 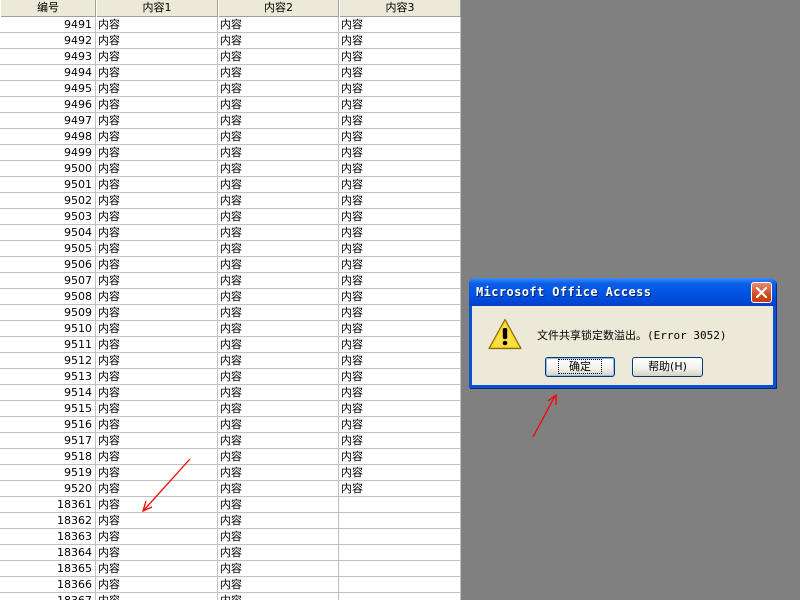 What do you see at coordinates (622, 292) in the screenshot?
I see `dialog-titlebar: Microsoft Office Access` at bounding box center [622, 292].